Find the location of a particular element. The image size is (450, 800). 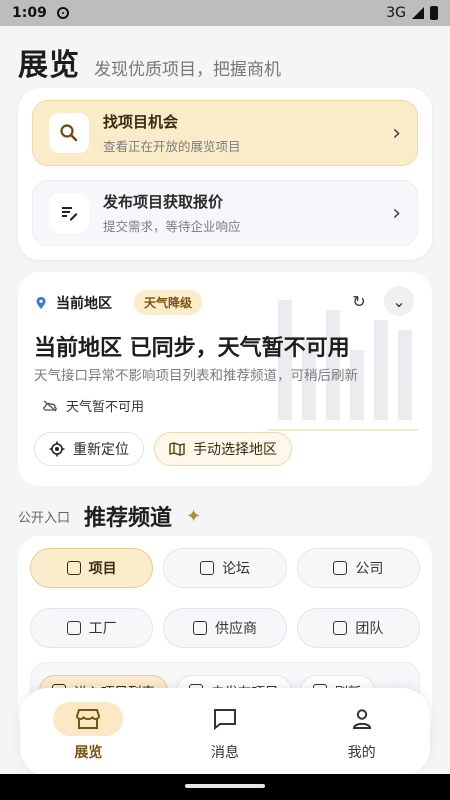

page-header: 展览 发现优质项目，把握商机 is located at coordinates (149, 62).